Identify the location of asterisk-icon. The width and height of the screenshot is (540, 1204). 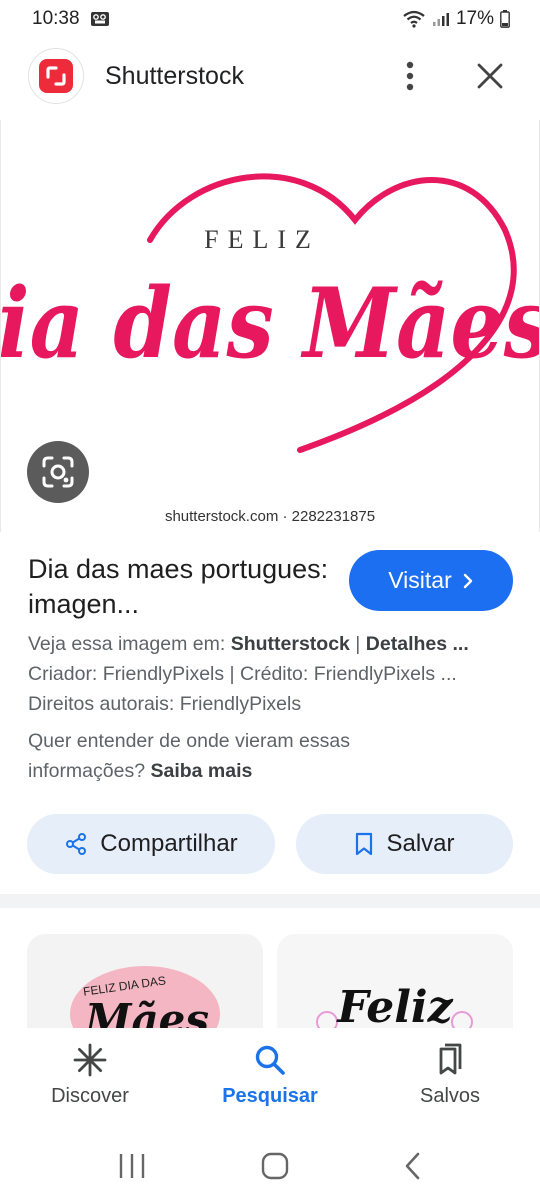
(90, 1060).